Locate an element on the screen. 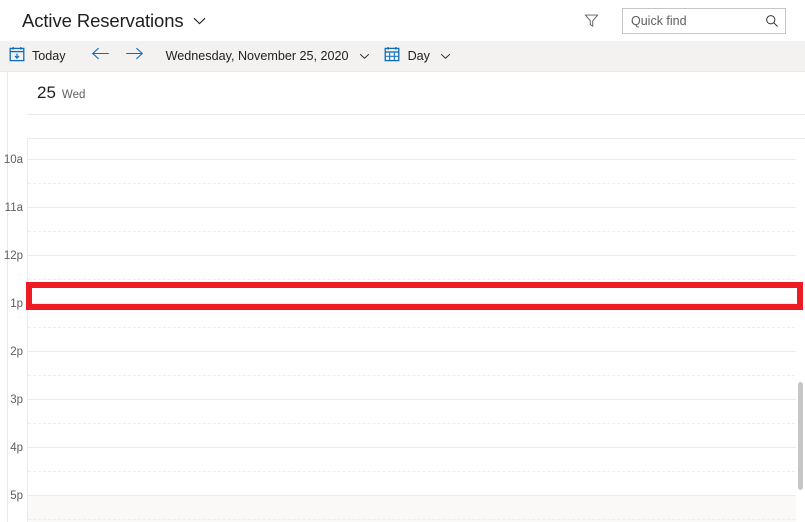 This screenshot has width=805, height=522. time-gutter-label: 12p is located at coordinates (13, 256).